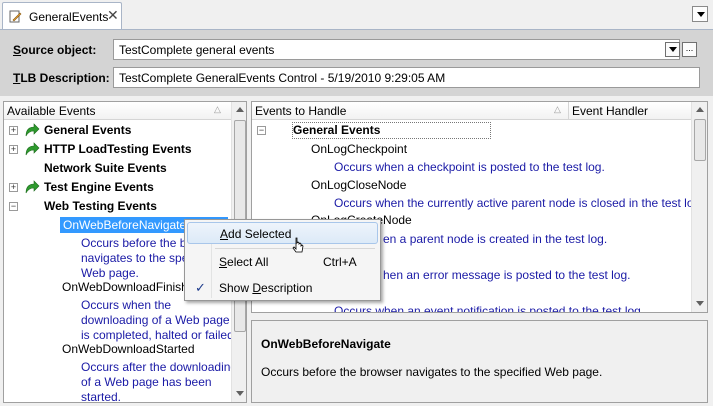  What do you see at coordinates (282, 233) in the screenshot?
I see `menu-item-add-selected: Add Selected` at bounding box center [282, 233].